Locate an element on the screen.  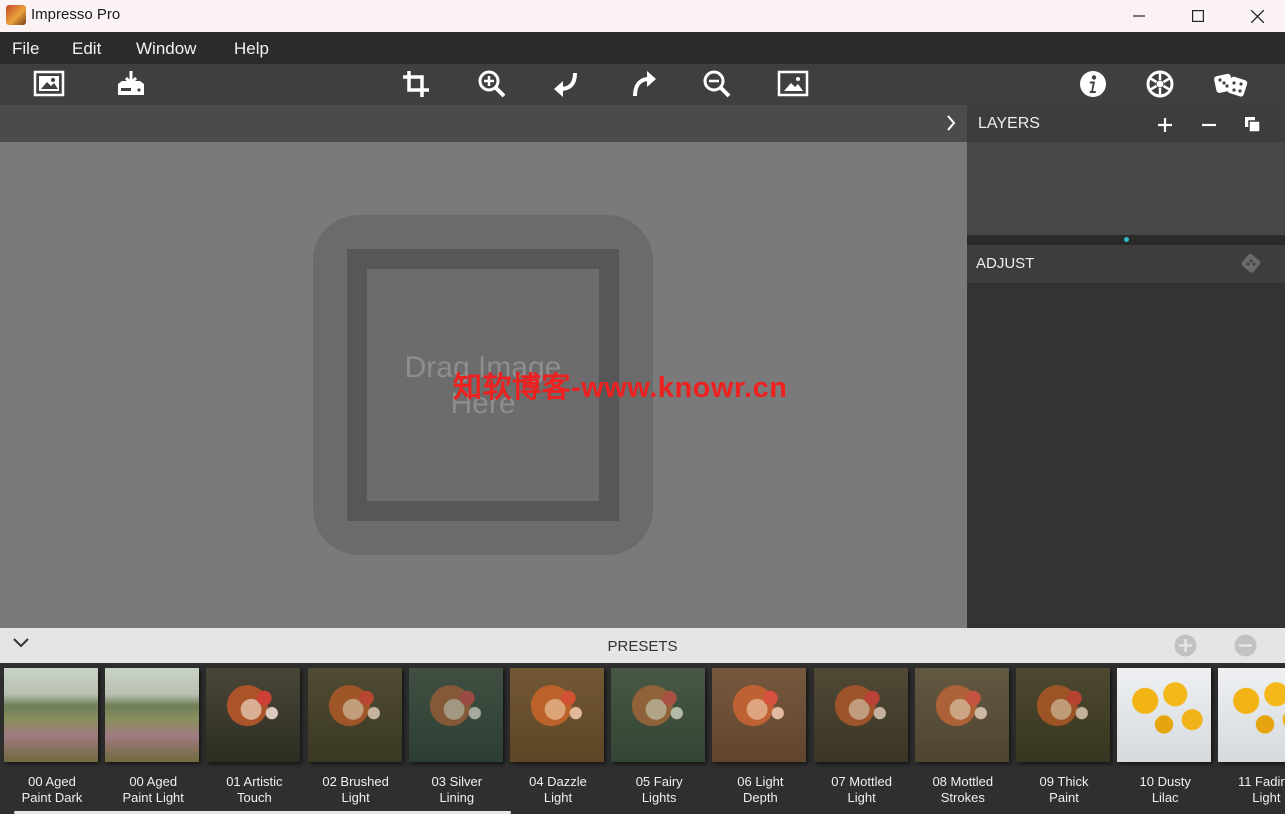
preset-item: 00 Aged Paint Light is located at coordinates (153, 736).